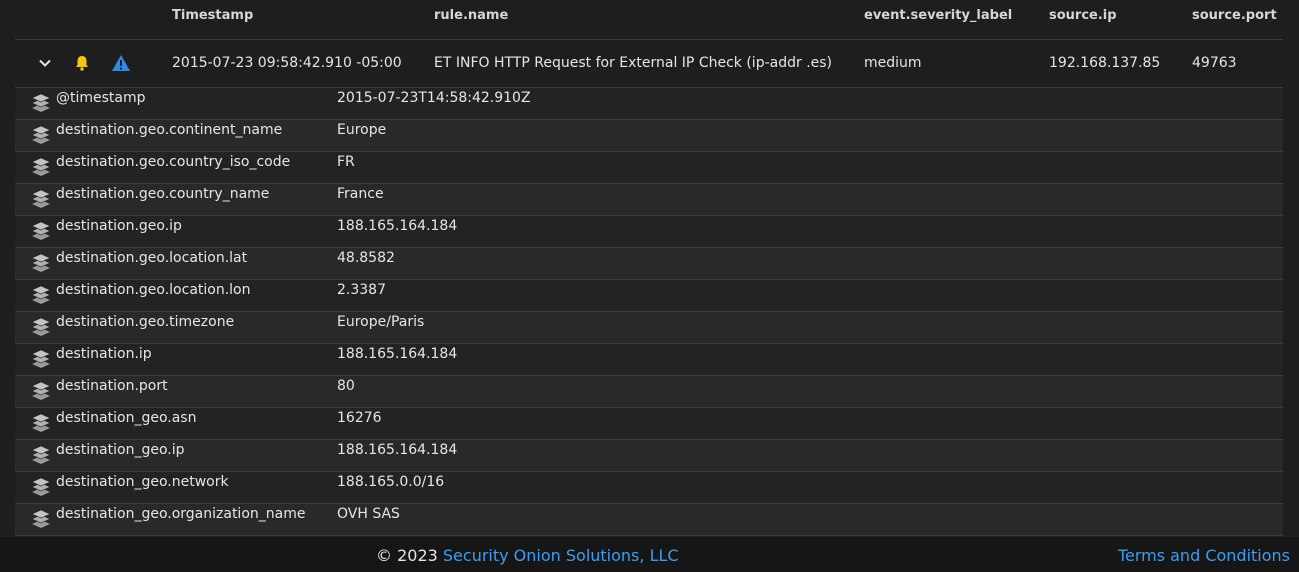 This screenshot has width=1299, height=572. What do you see at coordinates (649, 520) in the screenshot?
I see `field-row: destination_geo.organization_name OVH SAS` at bounding box center [649, 520].